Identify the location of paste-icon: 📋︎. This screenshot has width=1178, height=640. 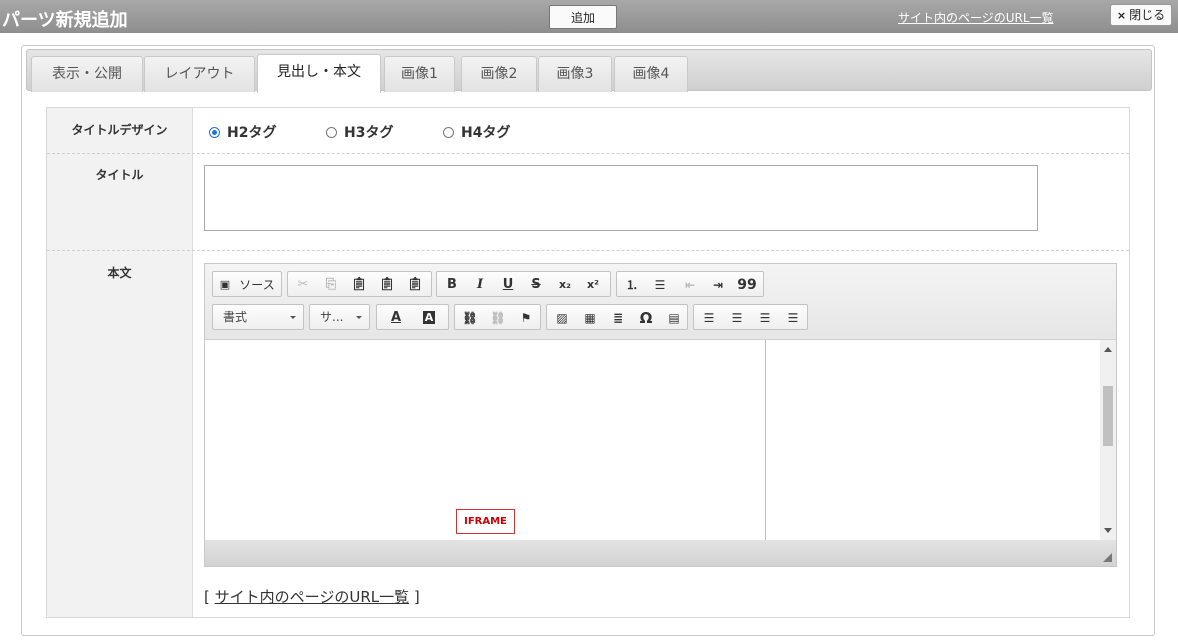
(359, 285).